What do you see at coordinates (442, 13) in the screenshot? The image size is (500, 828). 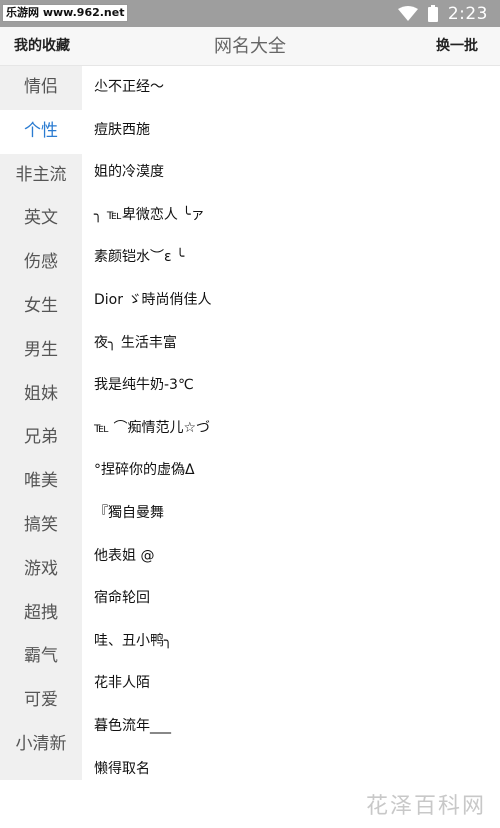 I see `status-icons: 2:23` at bounding box center [442, 13].